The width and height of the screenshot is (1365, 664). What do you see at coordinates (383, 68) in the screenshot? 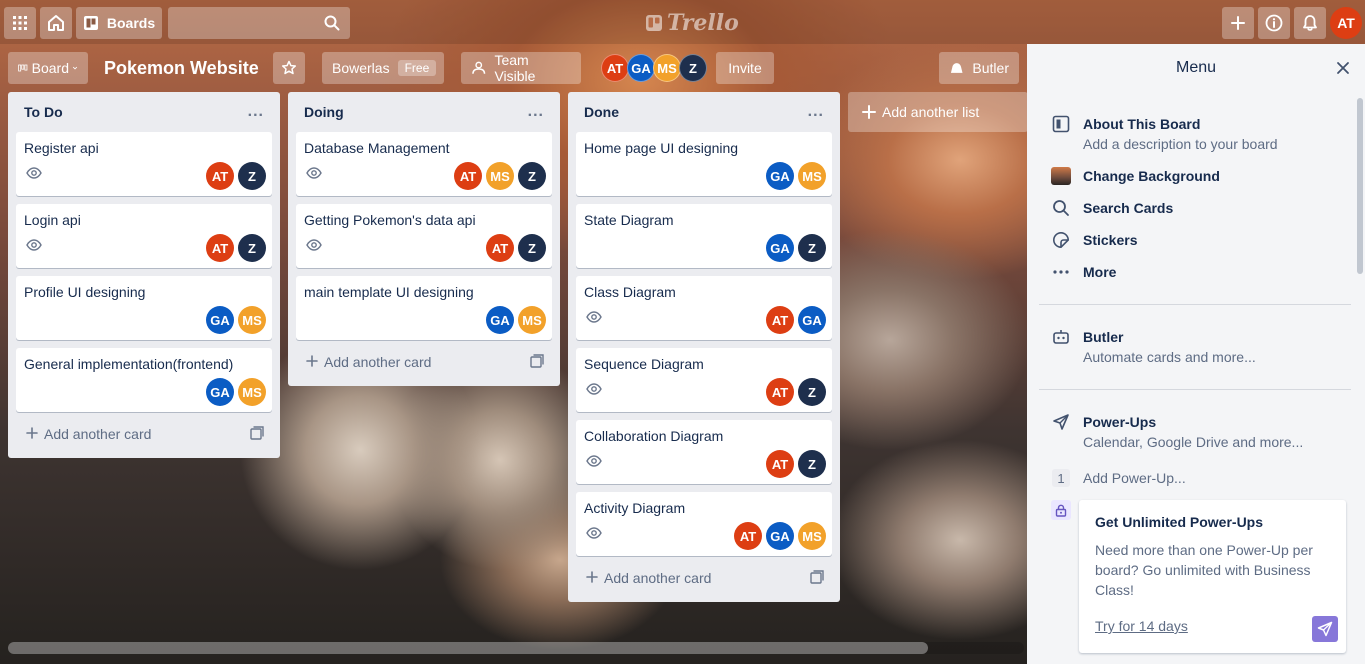
I see `team-button: Bowerlas Free` at bounding box center [383, 68].